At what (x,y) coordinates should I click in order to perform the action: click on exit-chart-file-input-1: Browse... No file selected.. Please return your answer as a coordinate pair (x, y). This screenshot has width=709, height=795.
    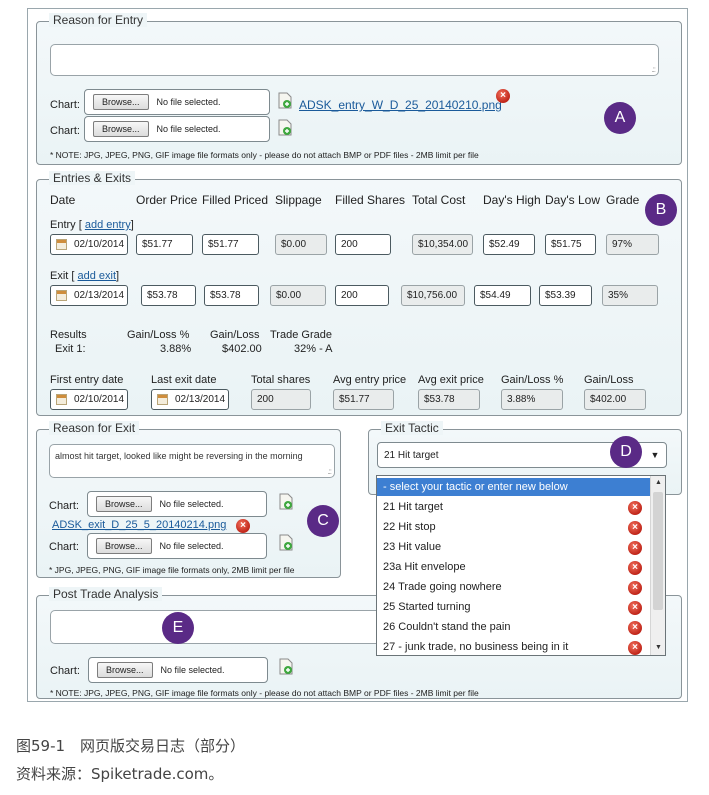
    Looking at the image, I should click on (177, 504).